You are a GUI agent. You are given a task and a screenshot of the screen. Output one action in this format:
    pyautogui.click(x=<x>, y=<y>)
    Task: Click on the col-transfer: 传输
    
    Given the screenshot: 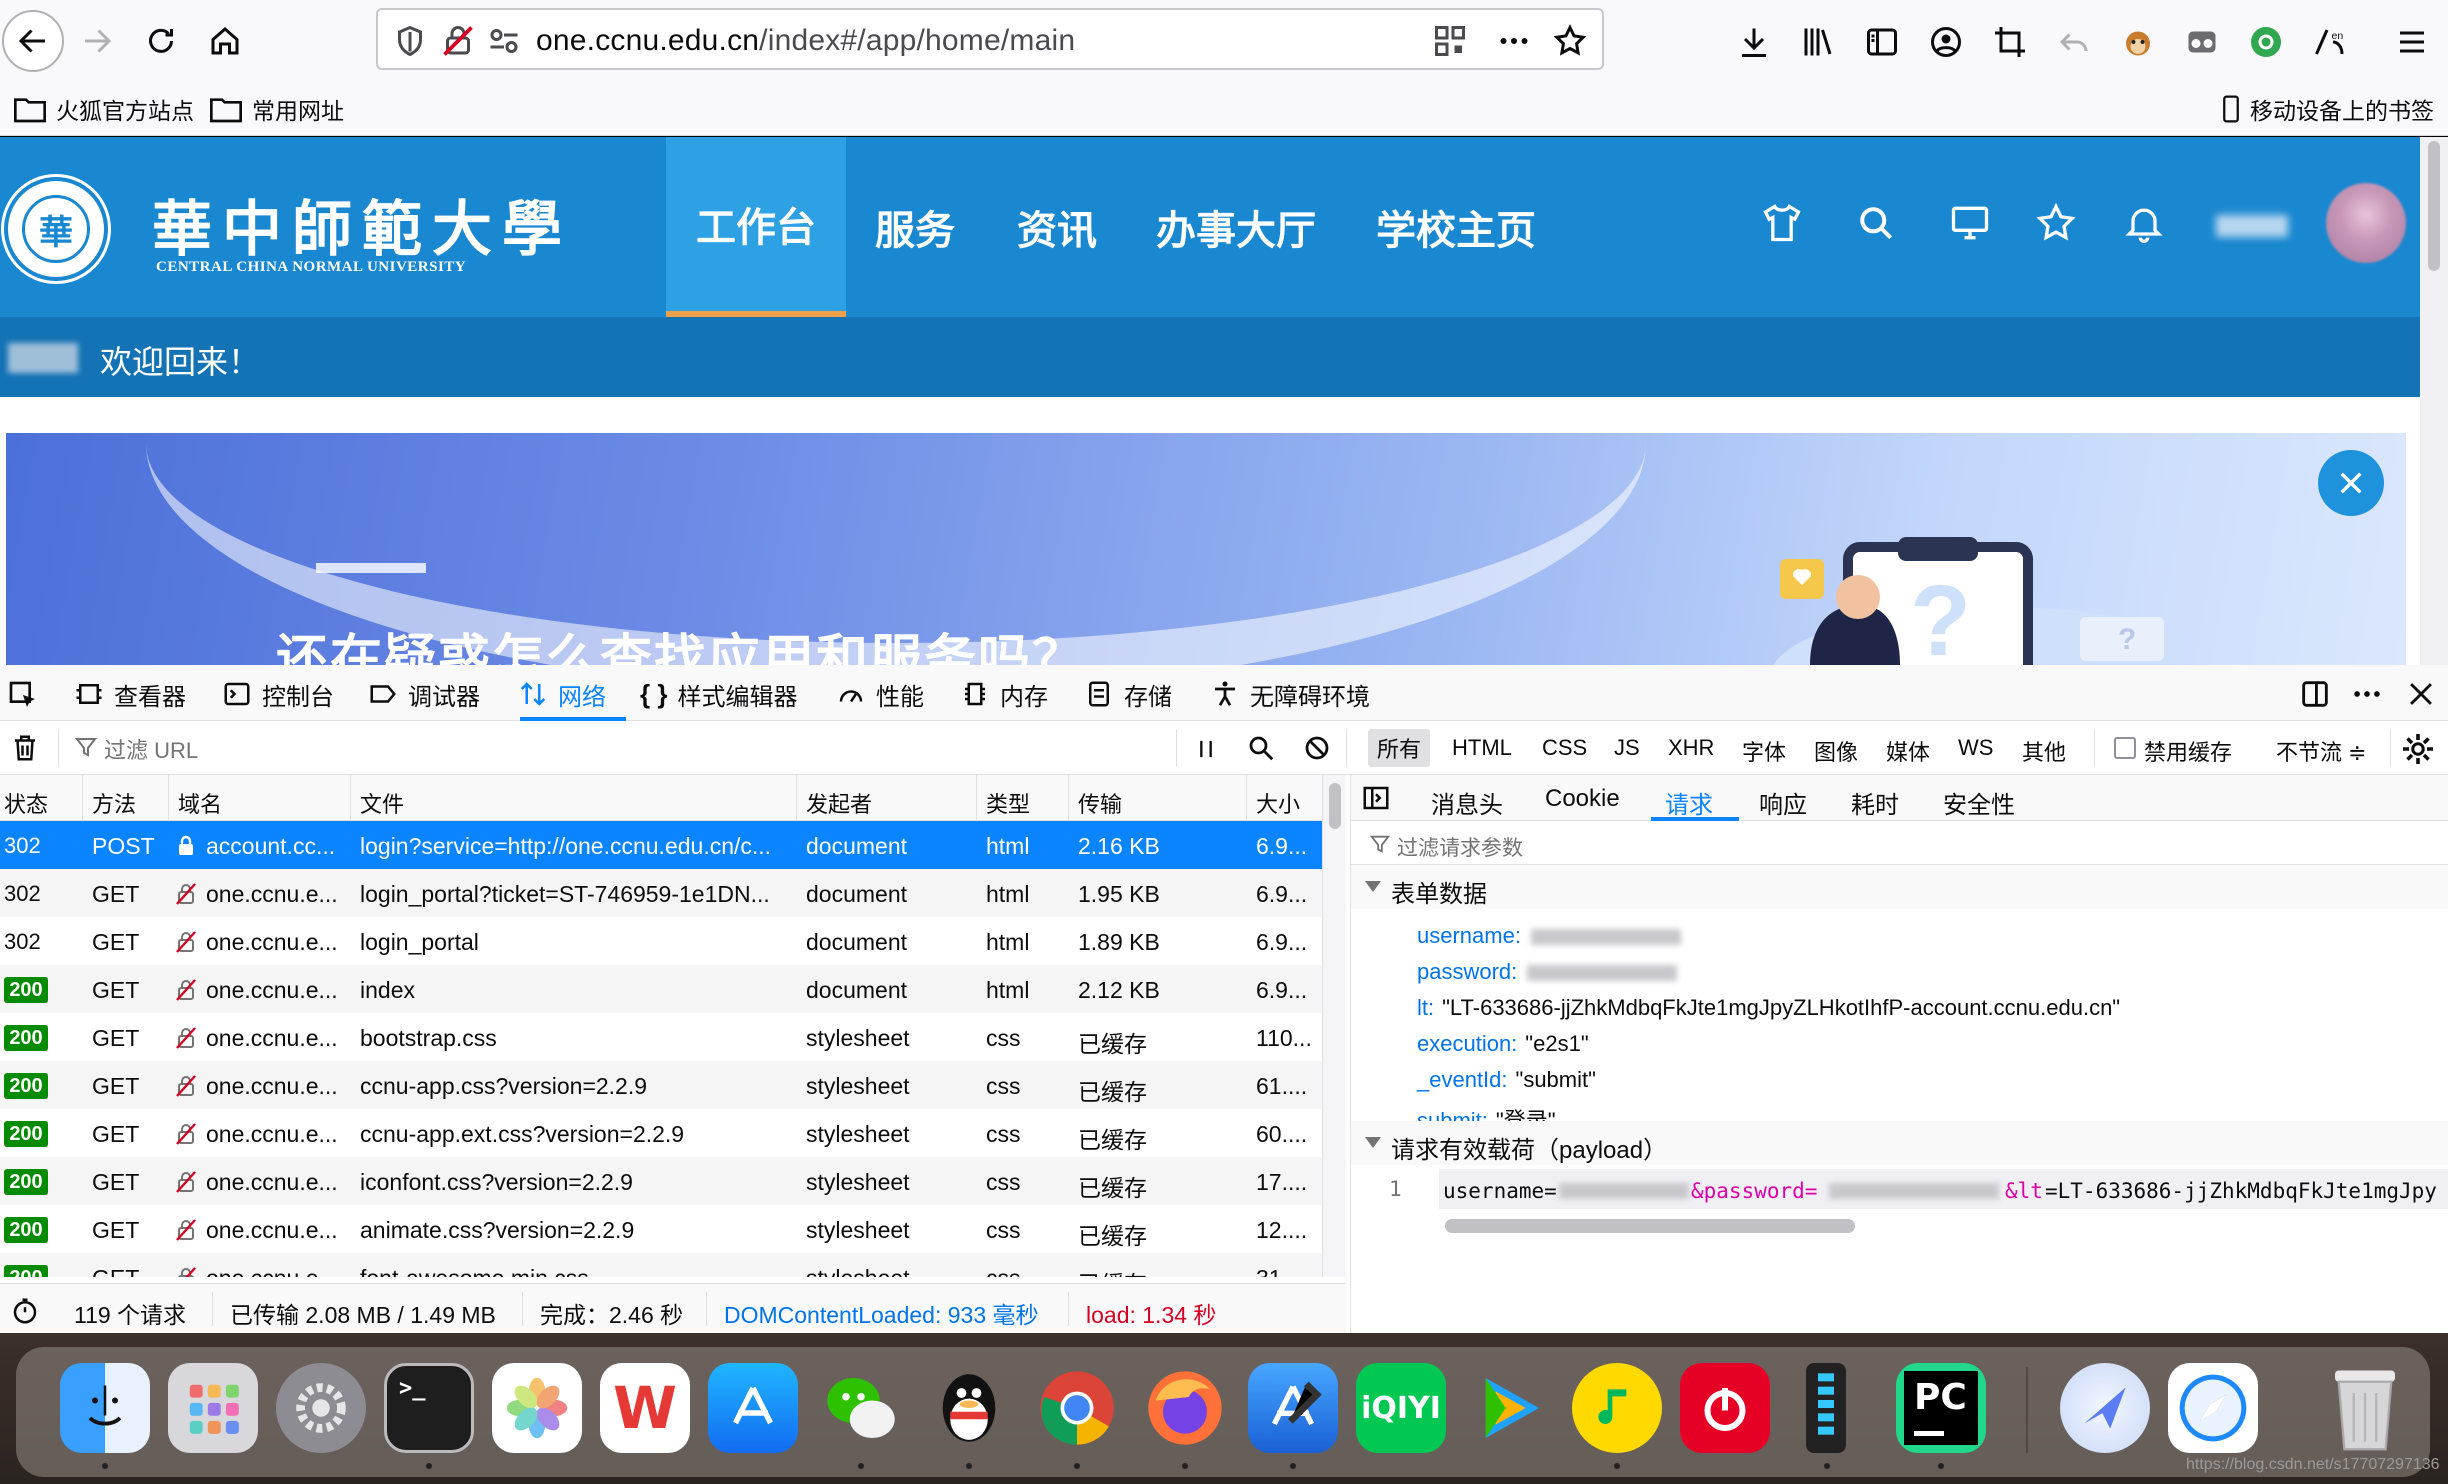 What is the action you would take?
    pyautogui.click(x=1100, y=803)
    